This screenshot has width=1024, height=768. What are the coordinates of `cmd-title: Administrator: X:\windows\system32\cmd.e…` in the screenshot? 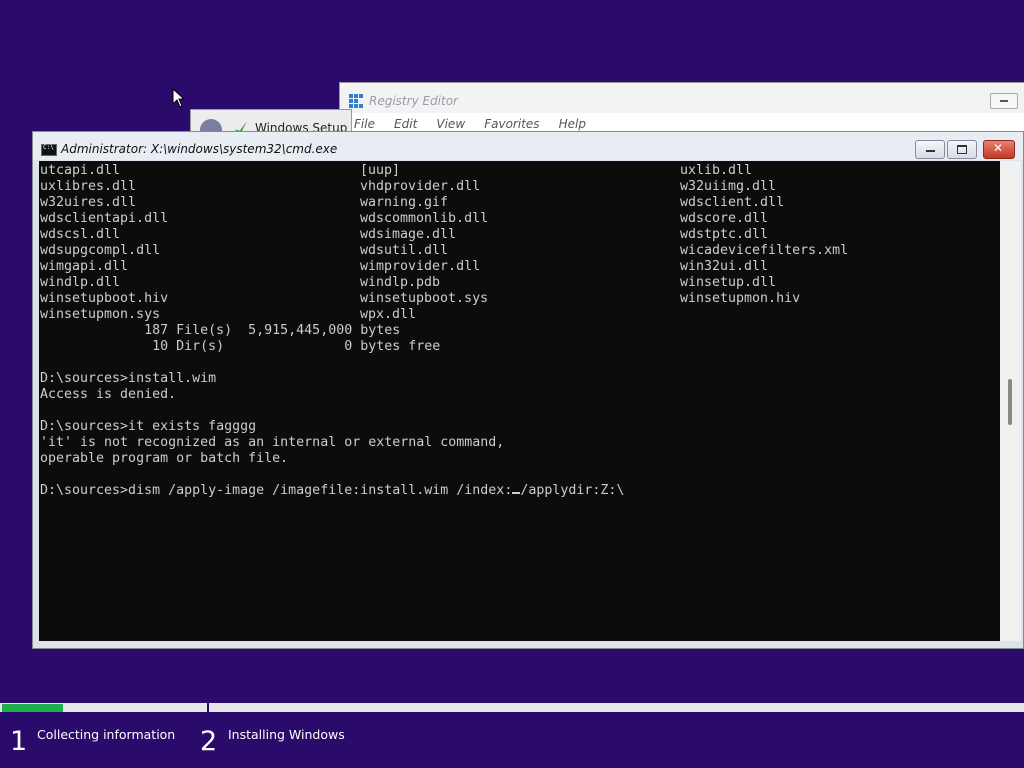 It's located at (199, 149).